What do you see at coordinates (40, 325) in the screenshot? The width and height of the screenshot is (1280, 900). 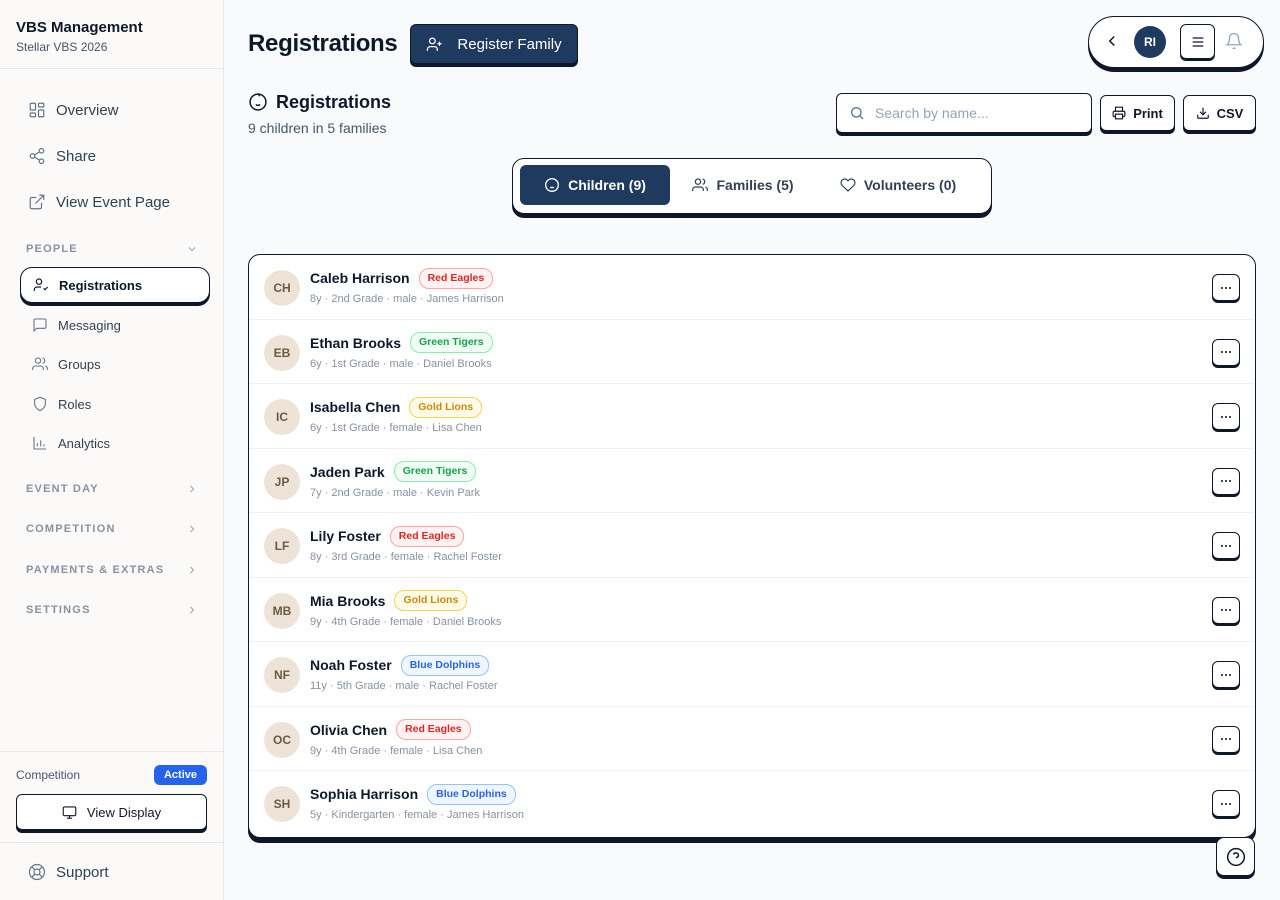 I see `message-icon` at bounding box center [40, 325].